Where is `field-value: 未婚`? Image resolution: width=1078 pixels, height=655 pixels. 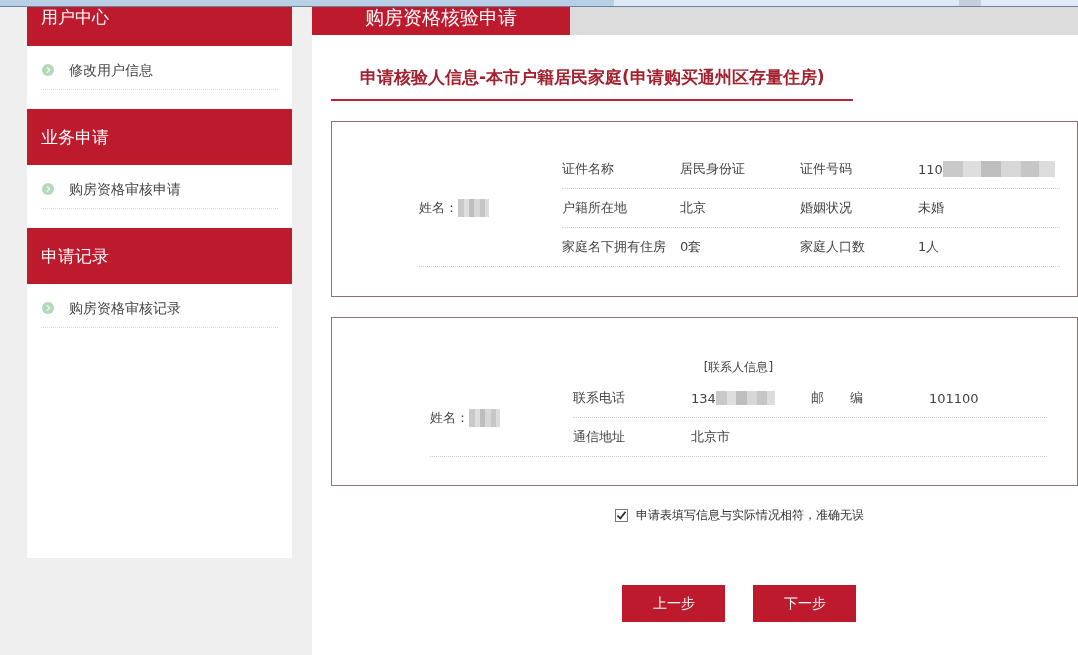
field-value: 未婚 is located at coordinates (931, 208).